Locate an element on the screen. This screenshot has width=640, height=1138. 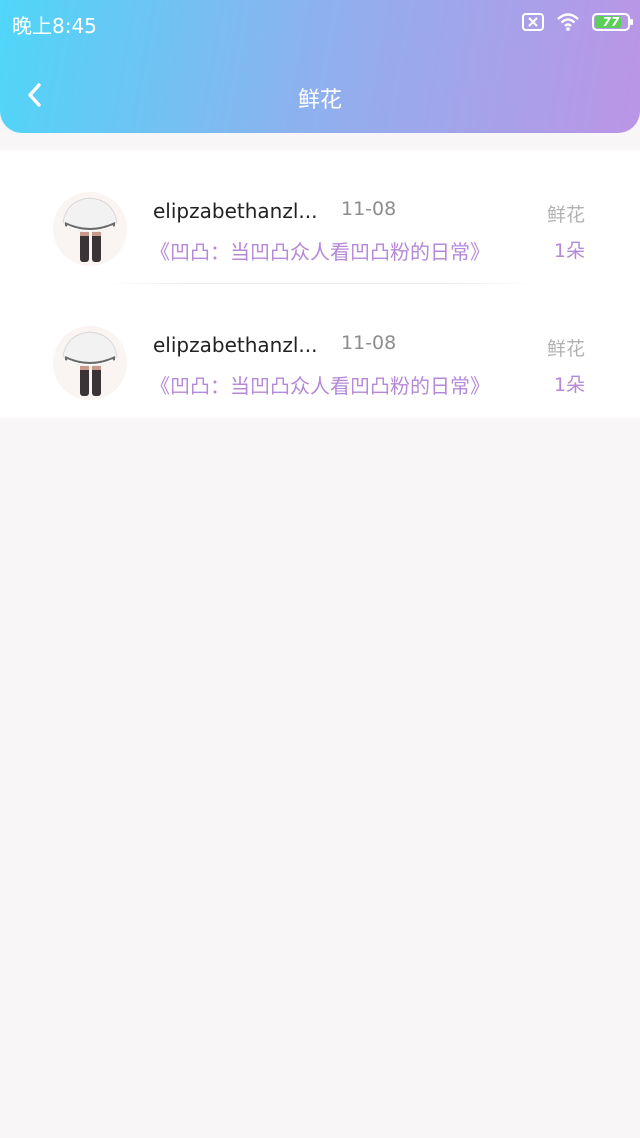
page-title: 鲜花 is located at coordinates (319, 100).